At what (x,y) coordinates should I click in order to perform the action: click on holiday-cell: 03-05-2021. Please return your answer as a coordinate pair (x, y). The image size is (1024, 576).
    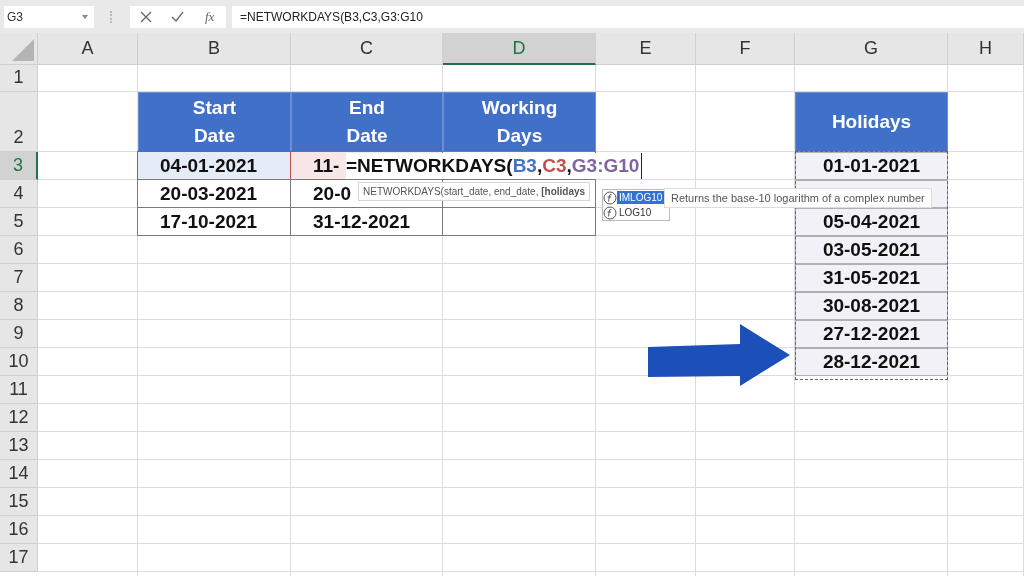
    Looking at the image, I should click on (871, 250).